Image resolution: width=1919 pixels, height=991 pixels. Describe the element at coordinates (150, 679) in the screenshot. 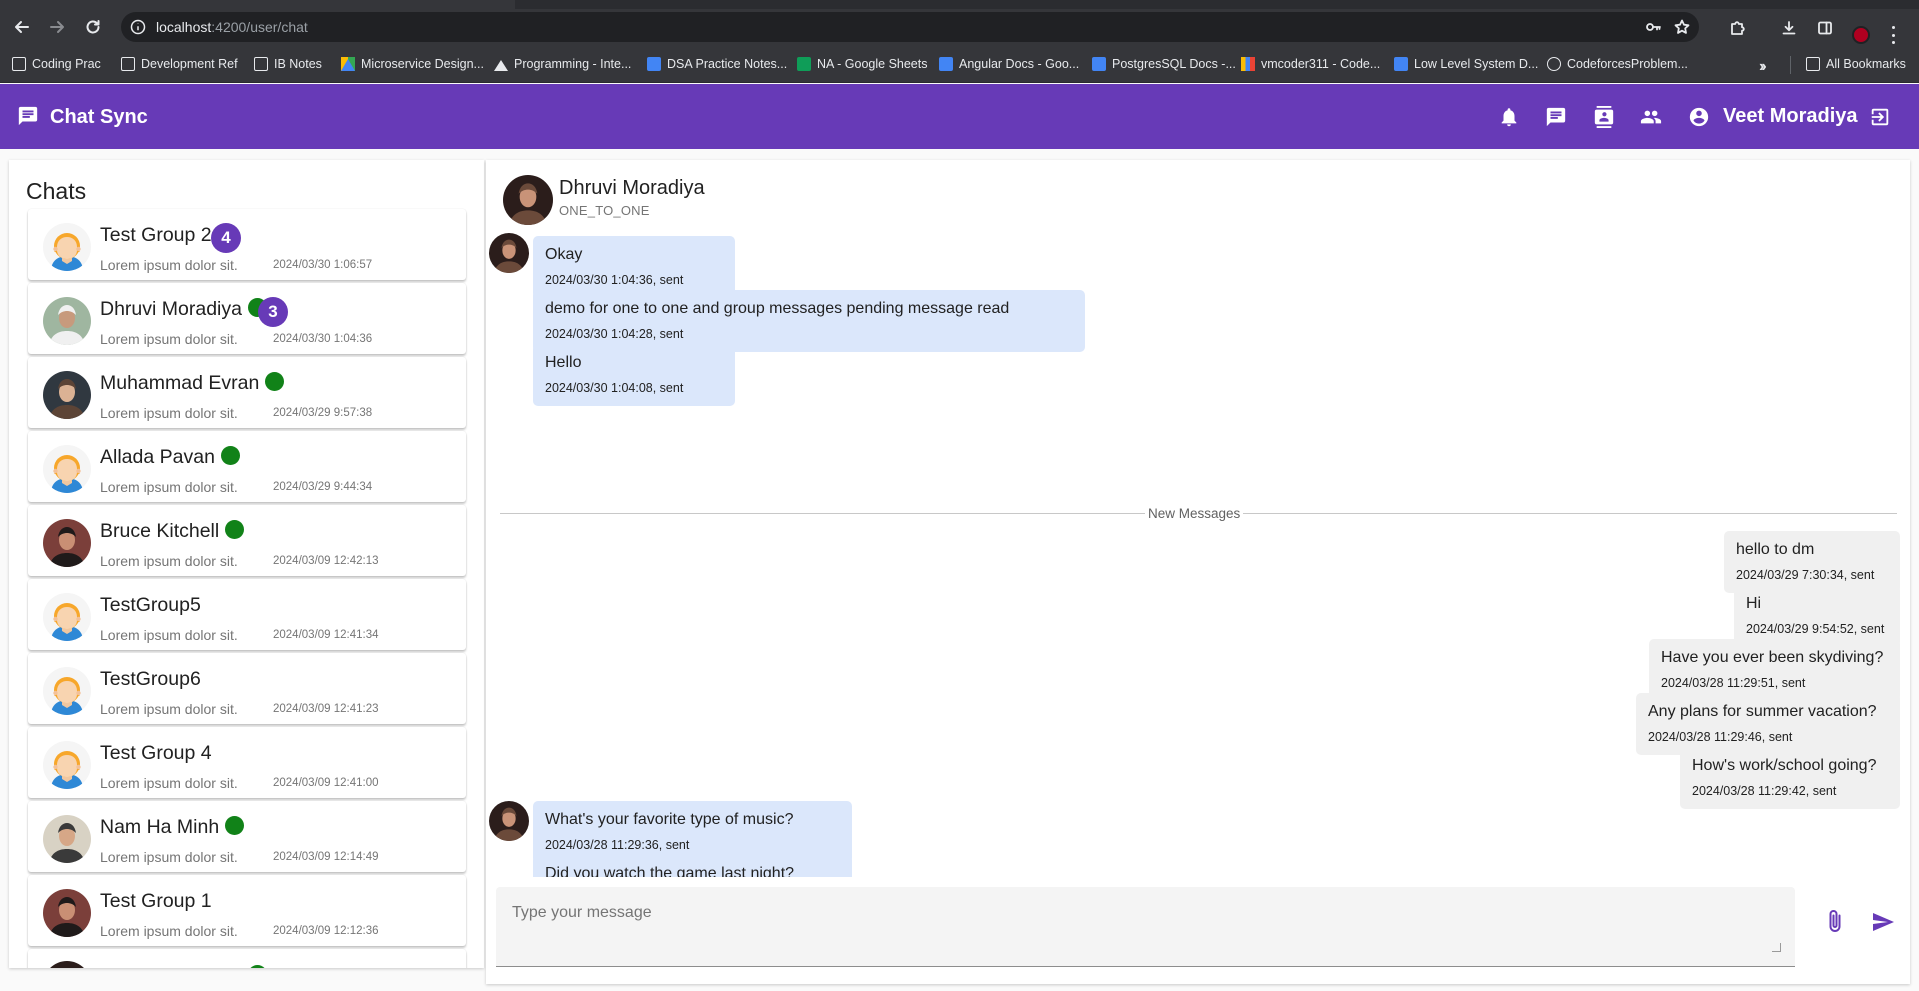

I see `chat-name-text: TestGroup6` at that location.